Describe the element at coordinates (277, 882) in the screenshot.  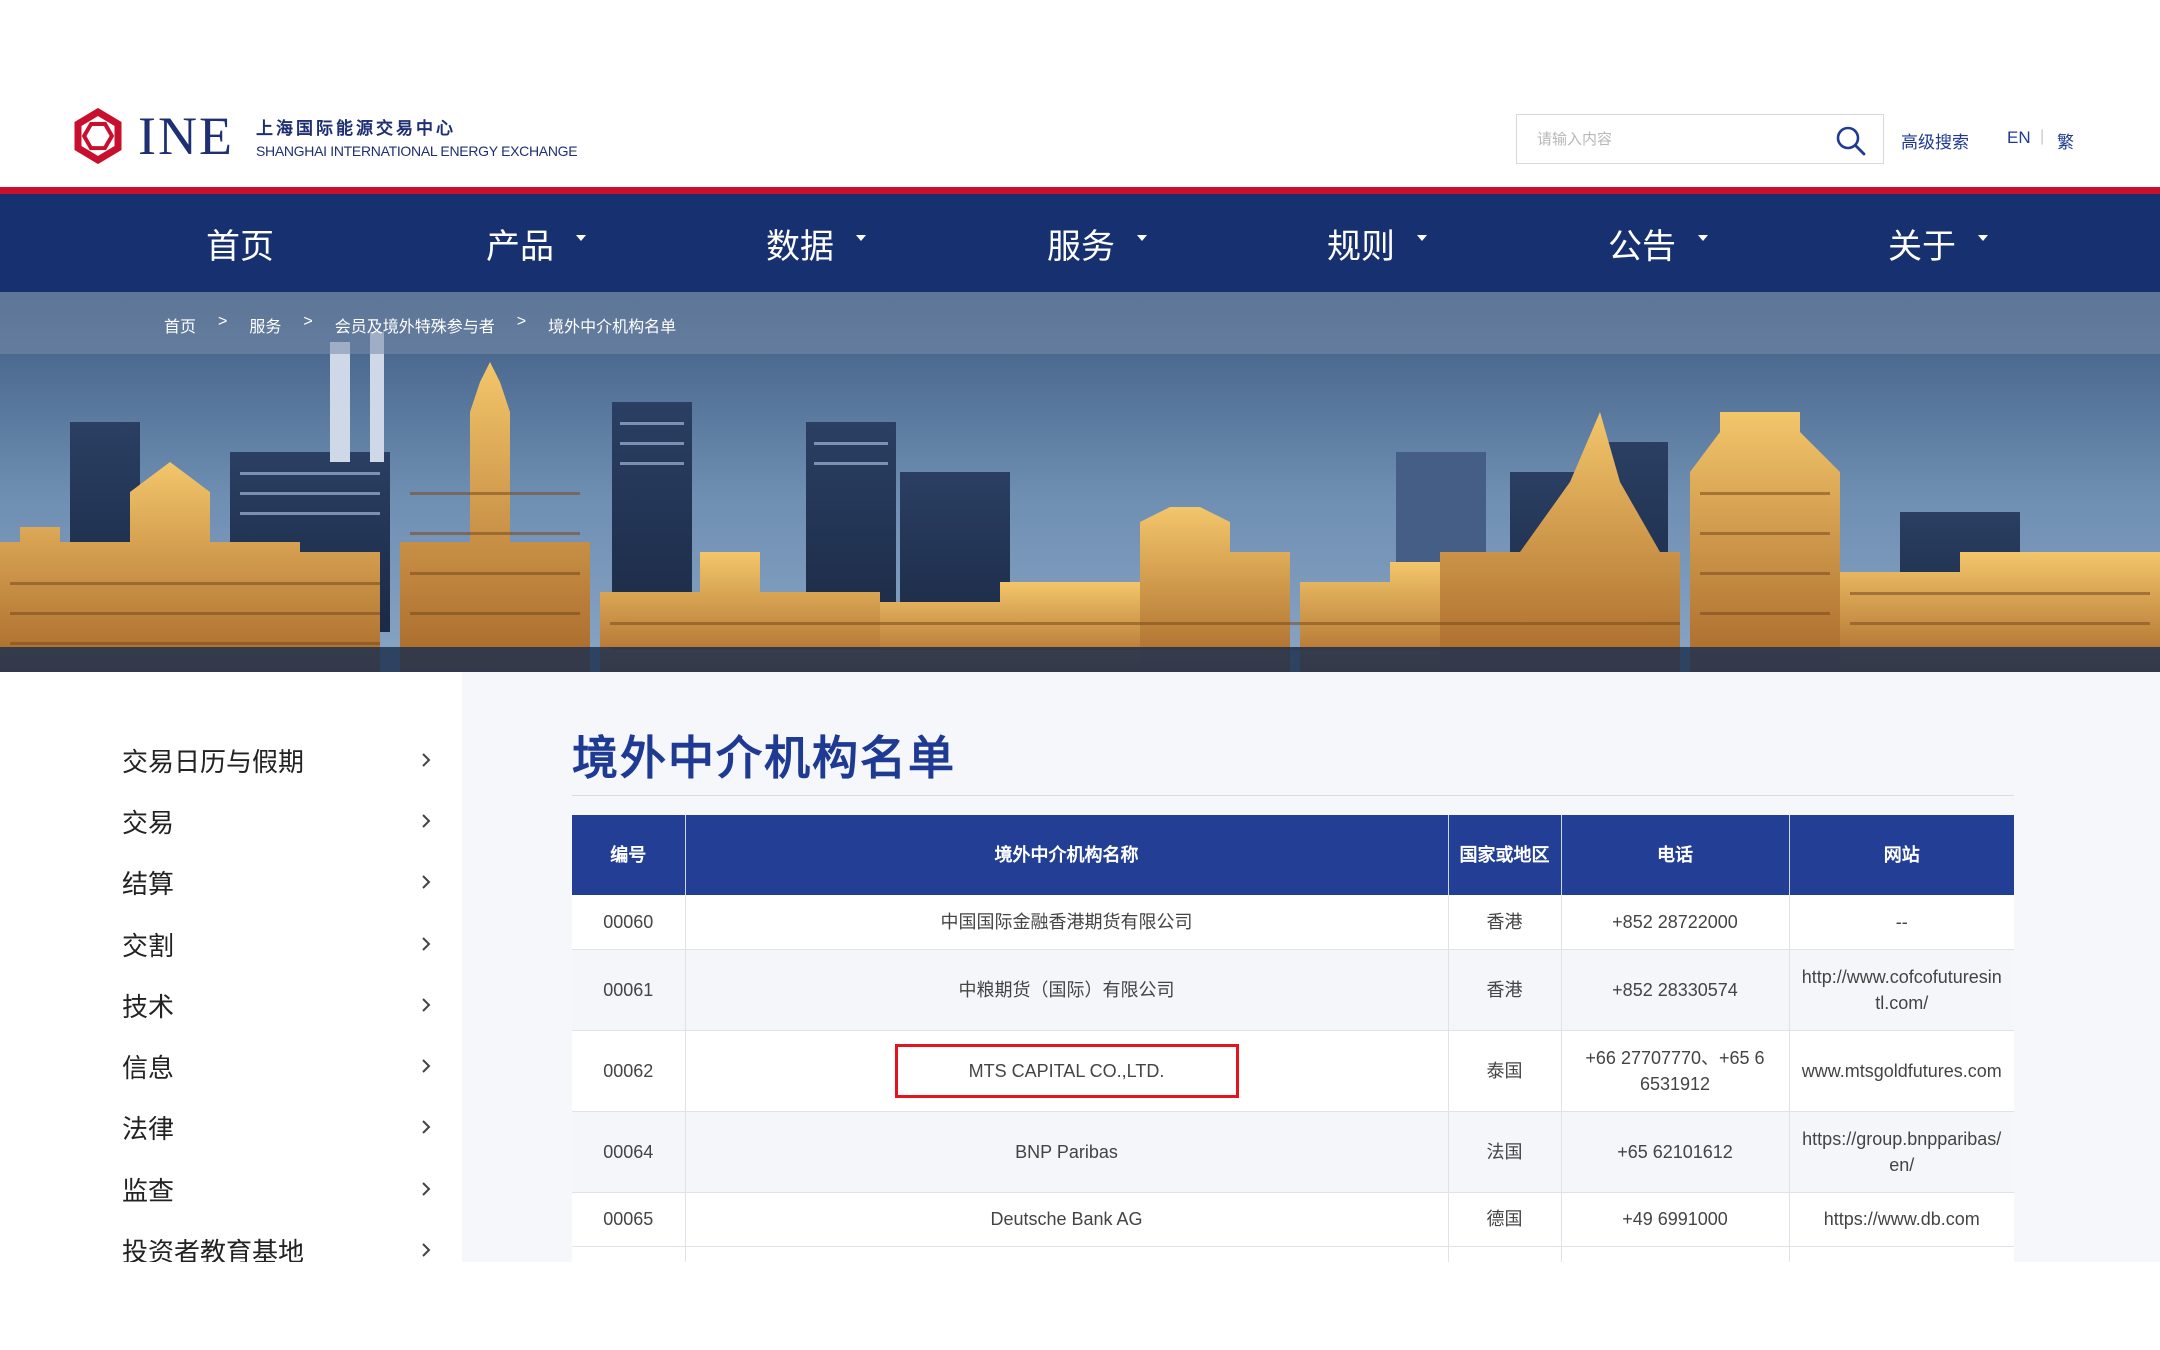
I see `sidebar-item-settlement: 结算` at that location.